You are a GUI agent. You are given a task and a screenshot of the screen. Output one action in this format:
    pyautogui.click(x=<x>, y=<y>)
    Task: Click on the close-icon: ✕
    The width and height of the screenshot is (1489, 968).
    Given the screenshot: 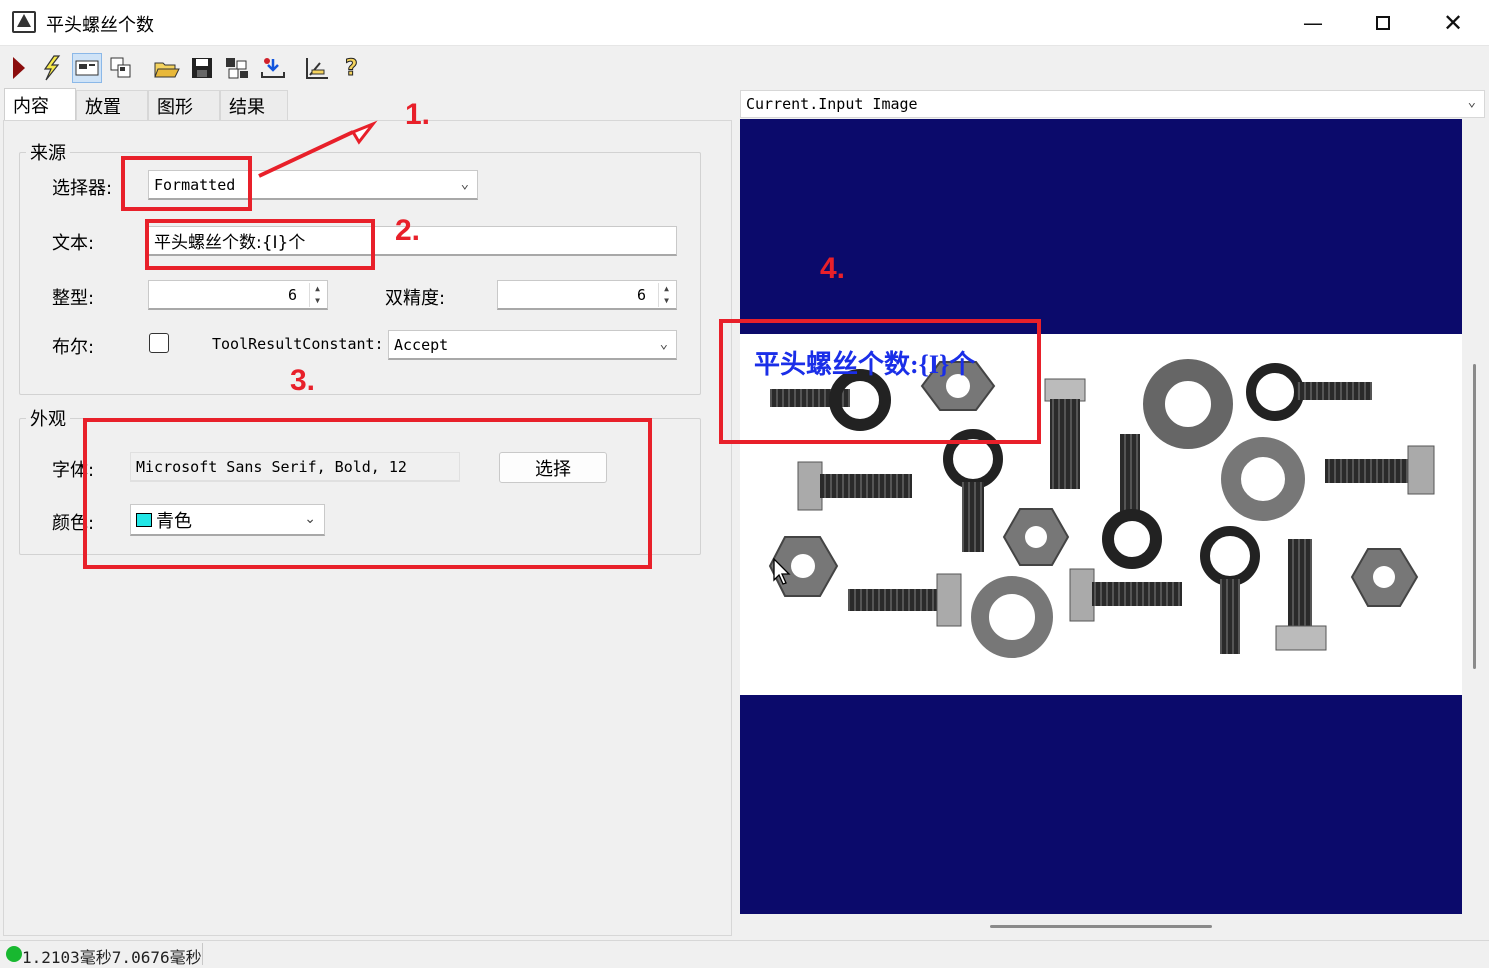 What is the action you would take?
    pyautogui.click(x=1453, y=23)
    